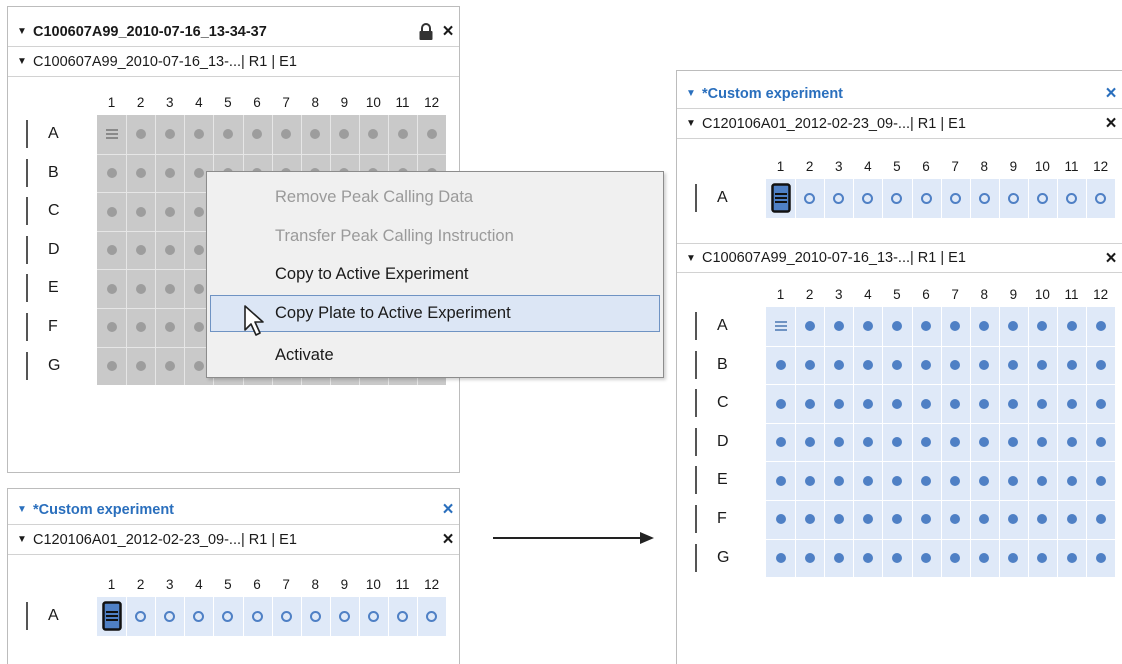  I want to click on column-header: 8, so click(984, 294).